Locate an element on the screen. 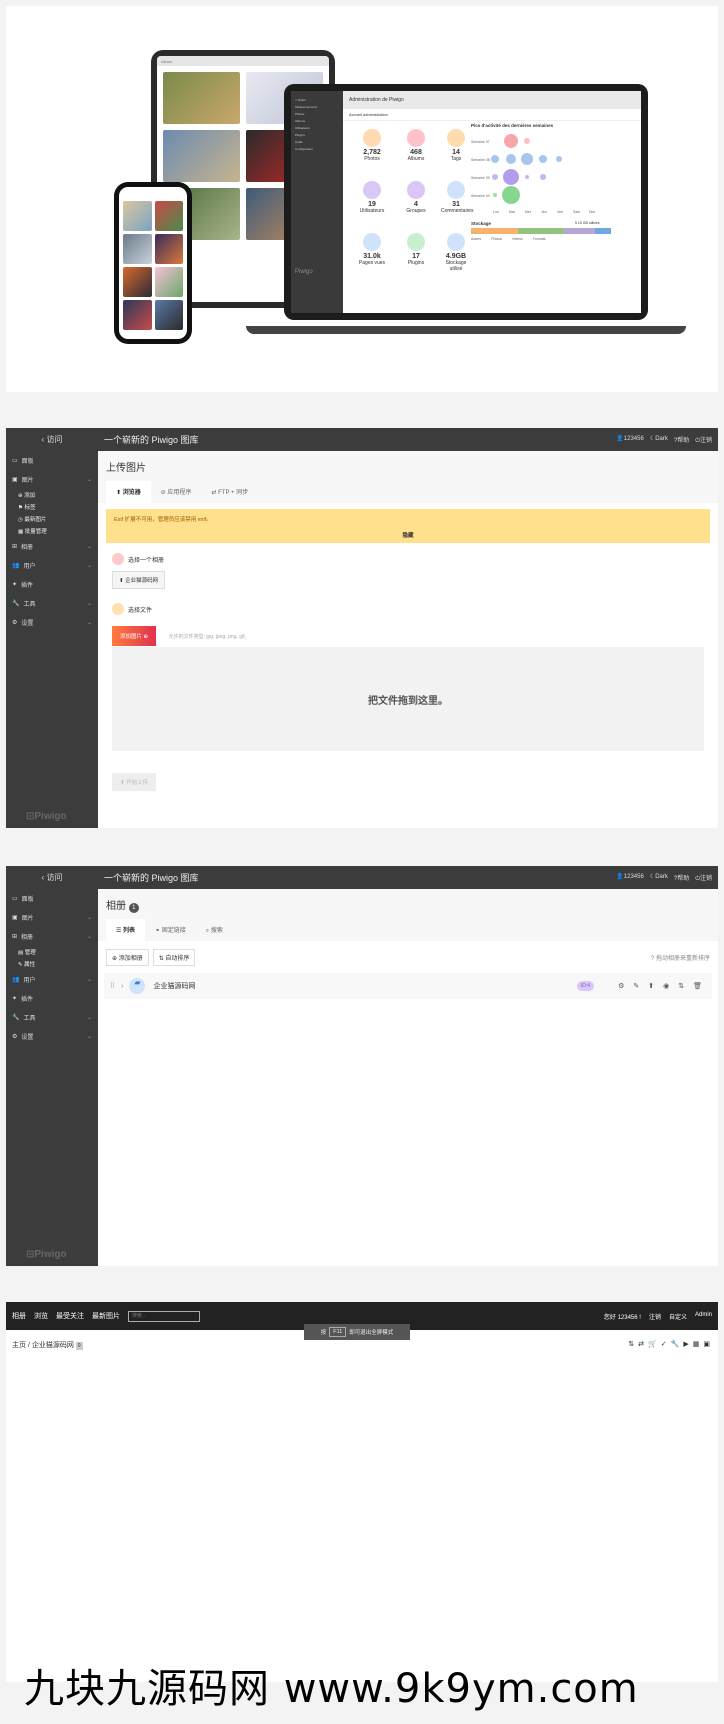 The image size is (724, 1724). search-input is located at coordinates (164, 1316).